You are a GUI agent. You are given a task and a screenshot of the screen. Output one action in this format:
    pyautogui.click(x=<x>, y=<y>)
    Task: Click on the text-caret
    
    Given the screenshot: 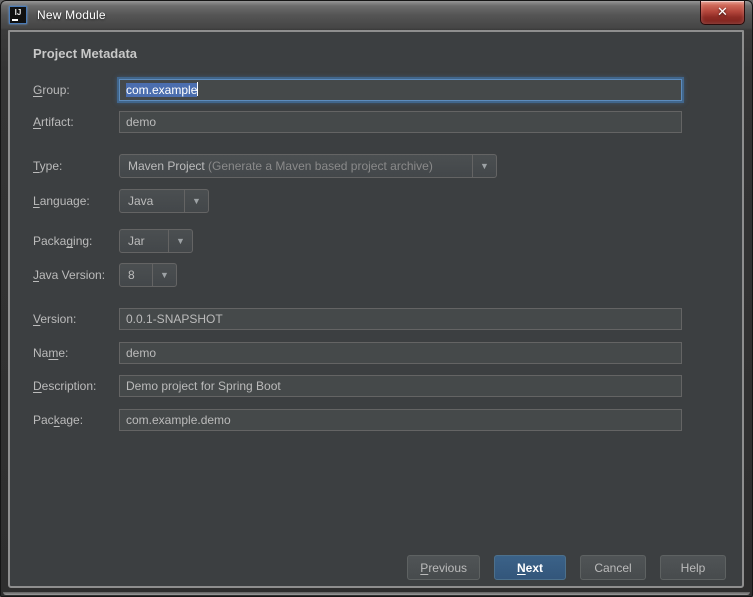 What is the action you would take?
    pyautogui.click(x=198, y=89)
    